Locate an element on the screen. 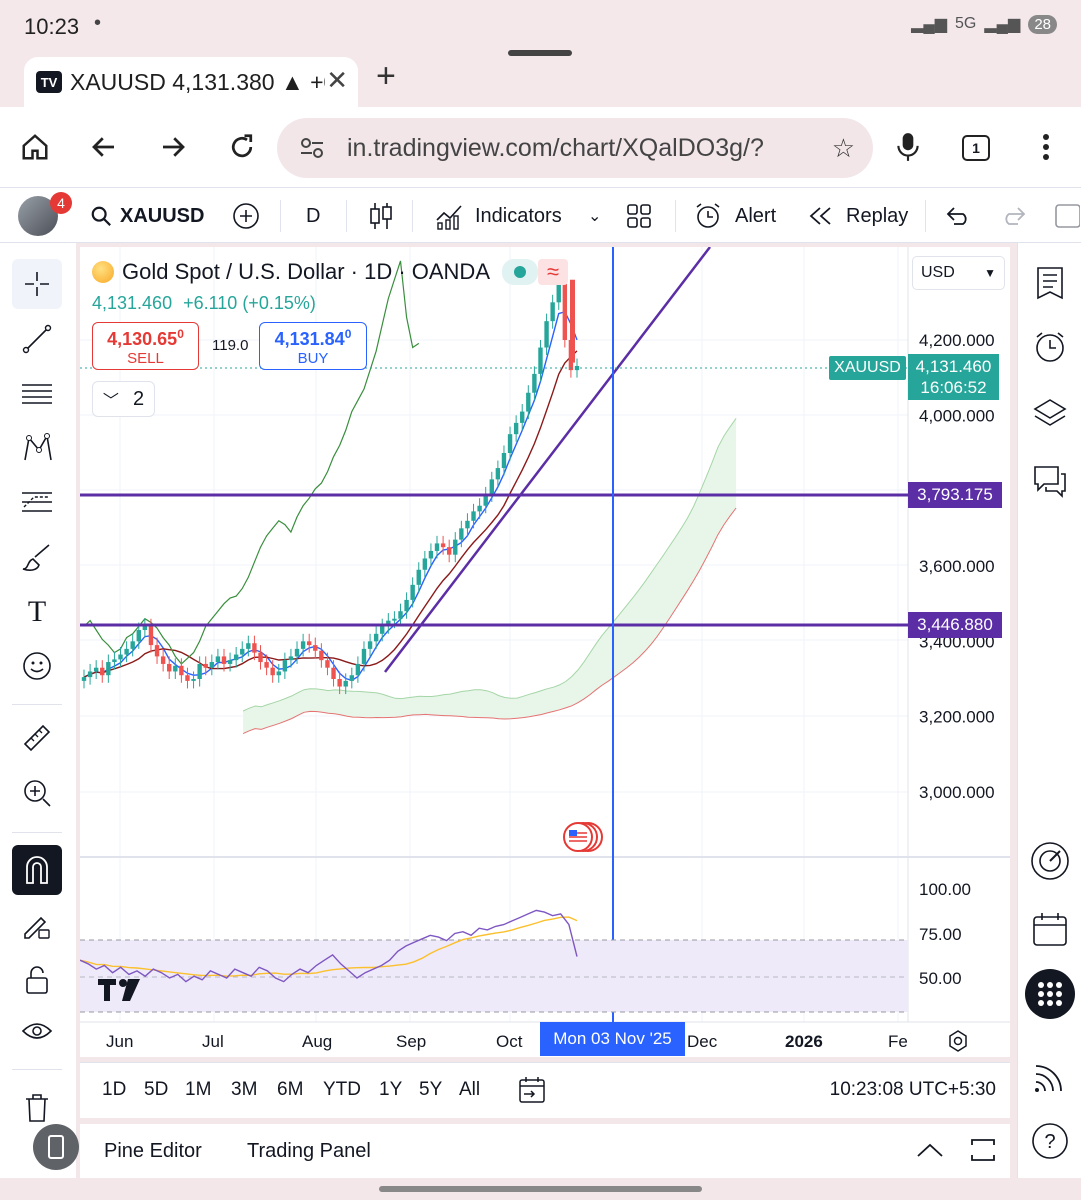 This screenshot has height=1200, width=1081. chevron-down-icon: ⌄ is located at coordinates (594, 216).